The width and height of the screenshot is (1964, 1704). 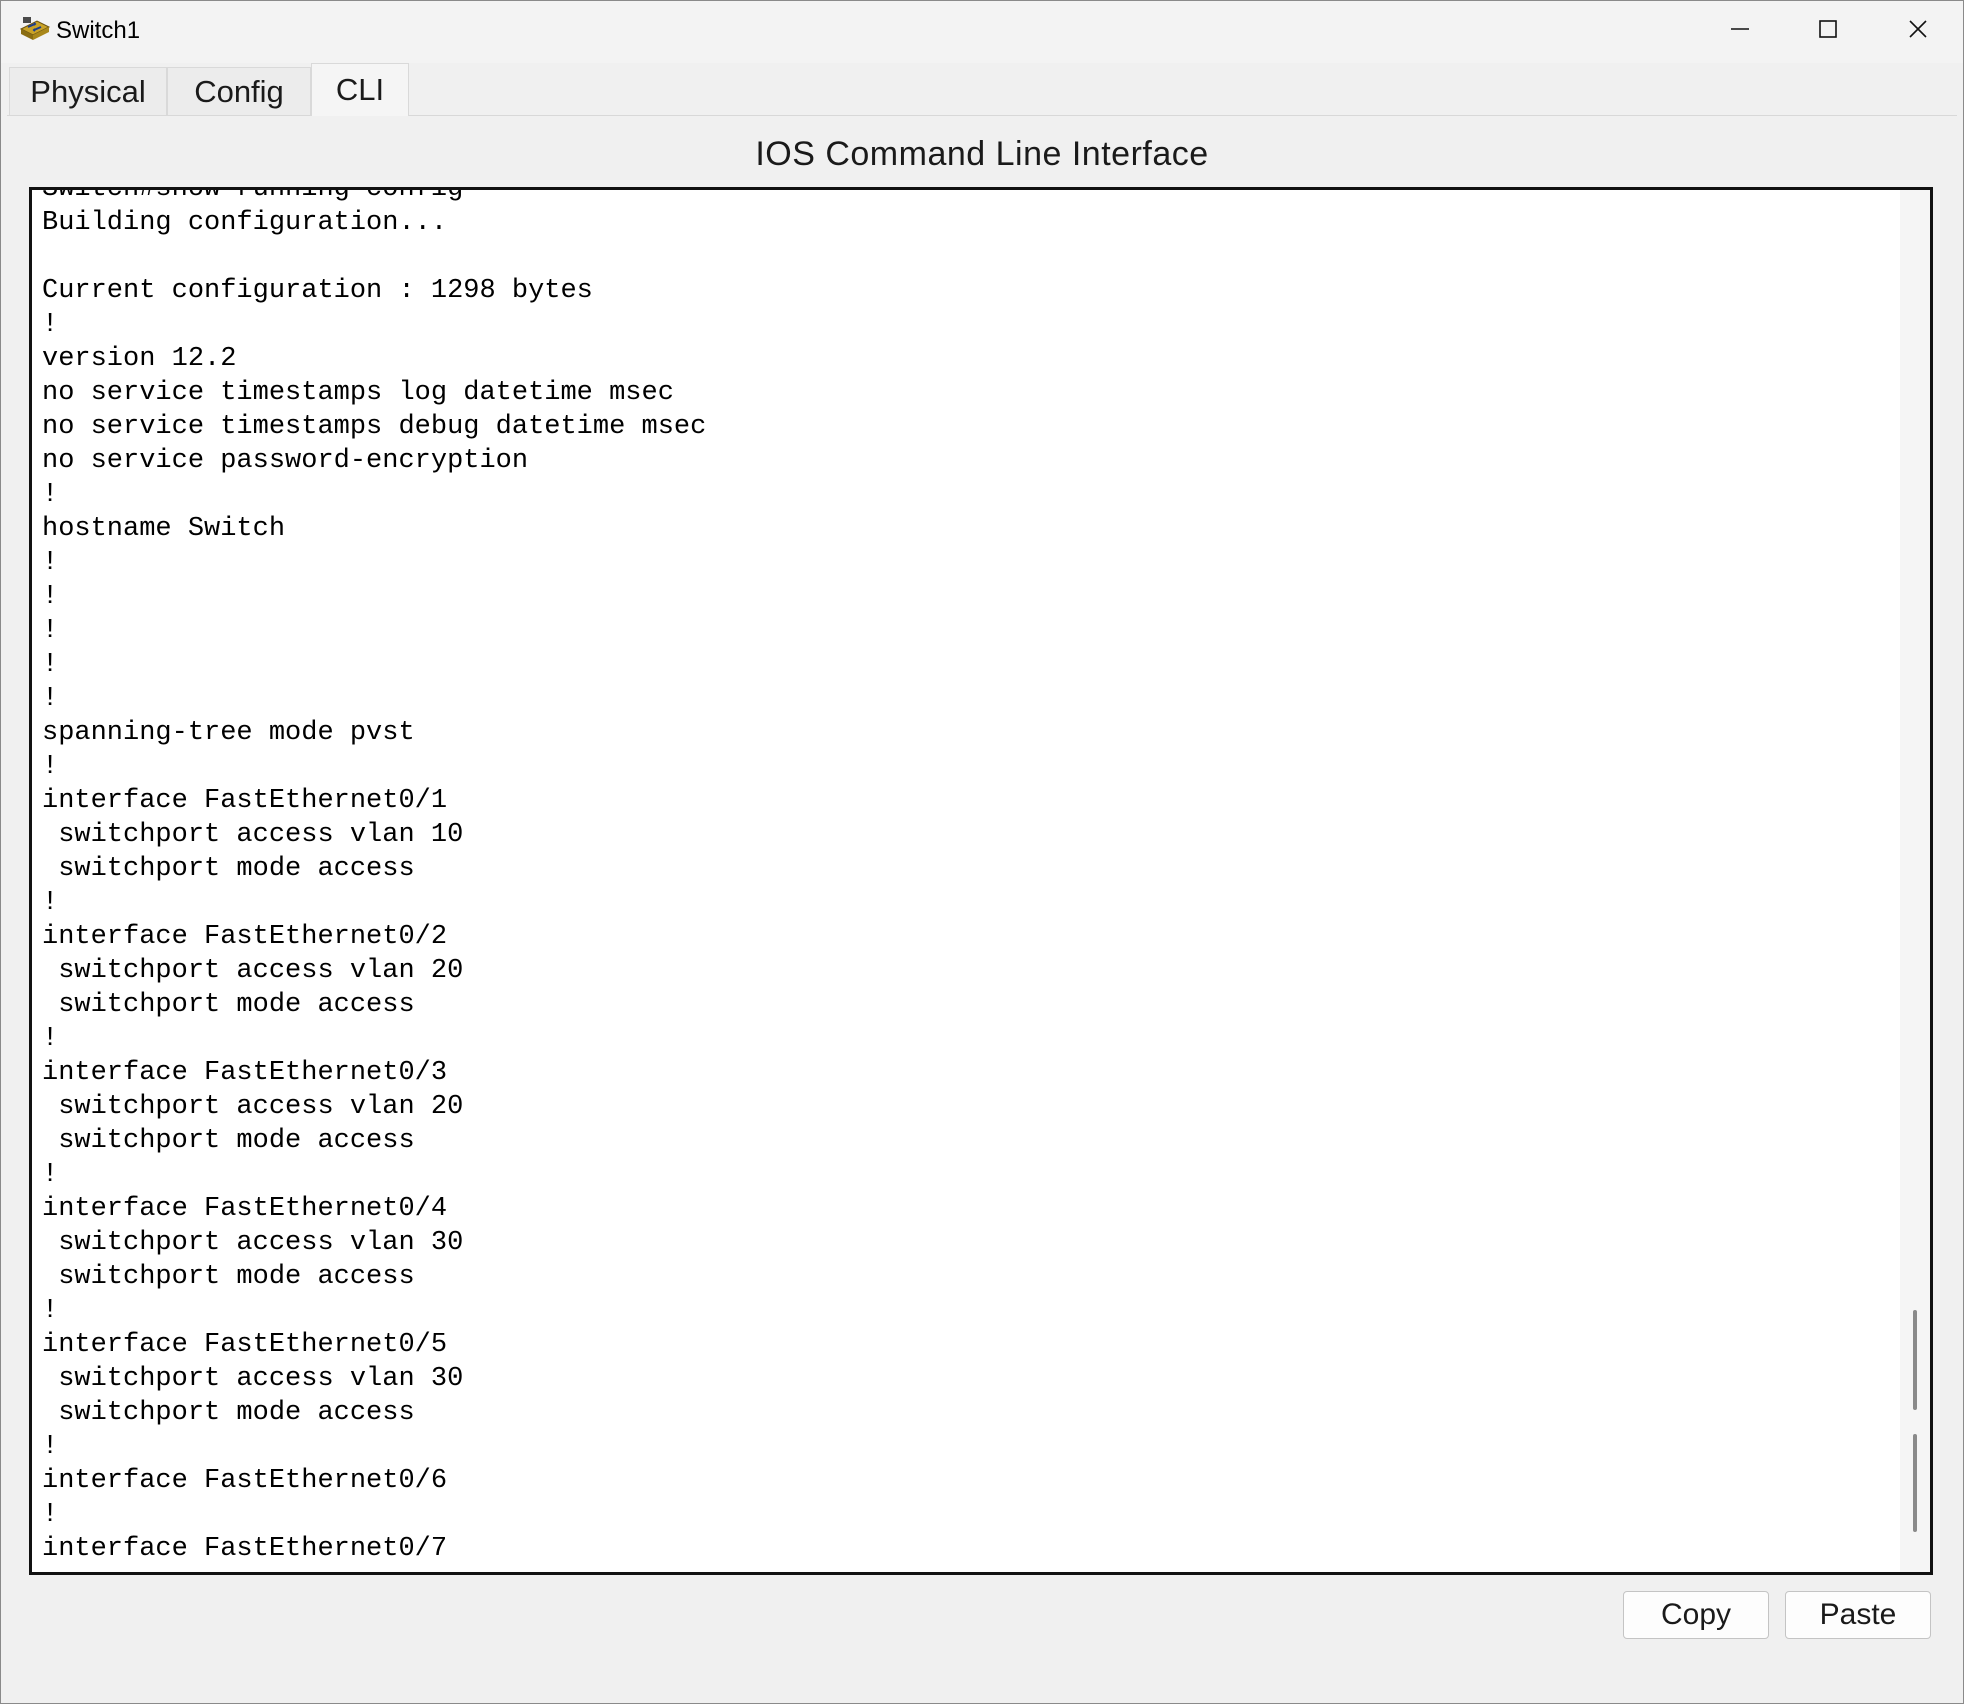 What do you see at coordinates (1858, 1615) in the screenshot?
I see `paste-button: Paste` at bounding box center [1858, 1615].